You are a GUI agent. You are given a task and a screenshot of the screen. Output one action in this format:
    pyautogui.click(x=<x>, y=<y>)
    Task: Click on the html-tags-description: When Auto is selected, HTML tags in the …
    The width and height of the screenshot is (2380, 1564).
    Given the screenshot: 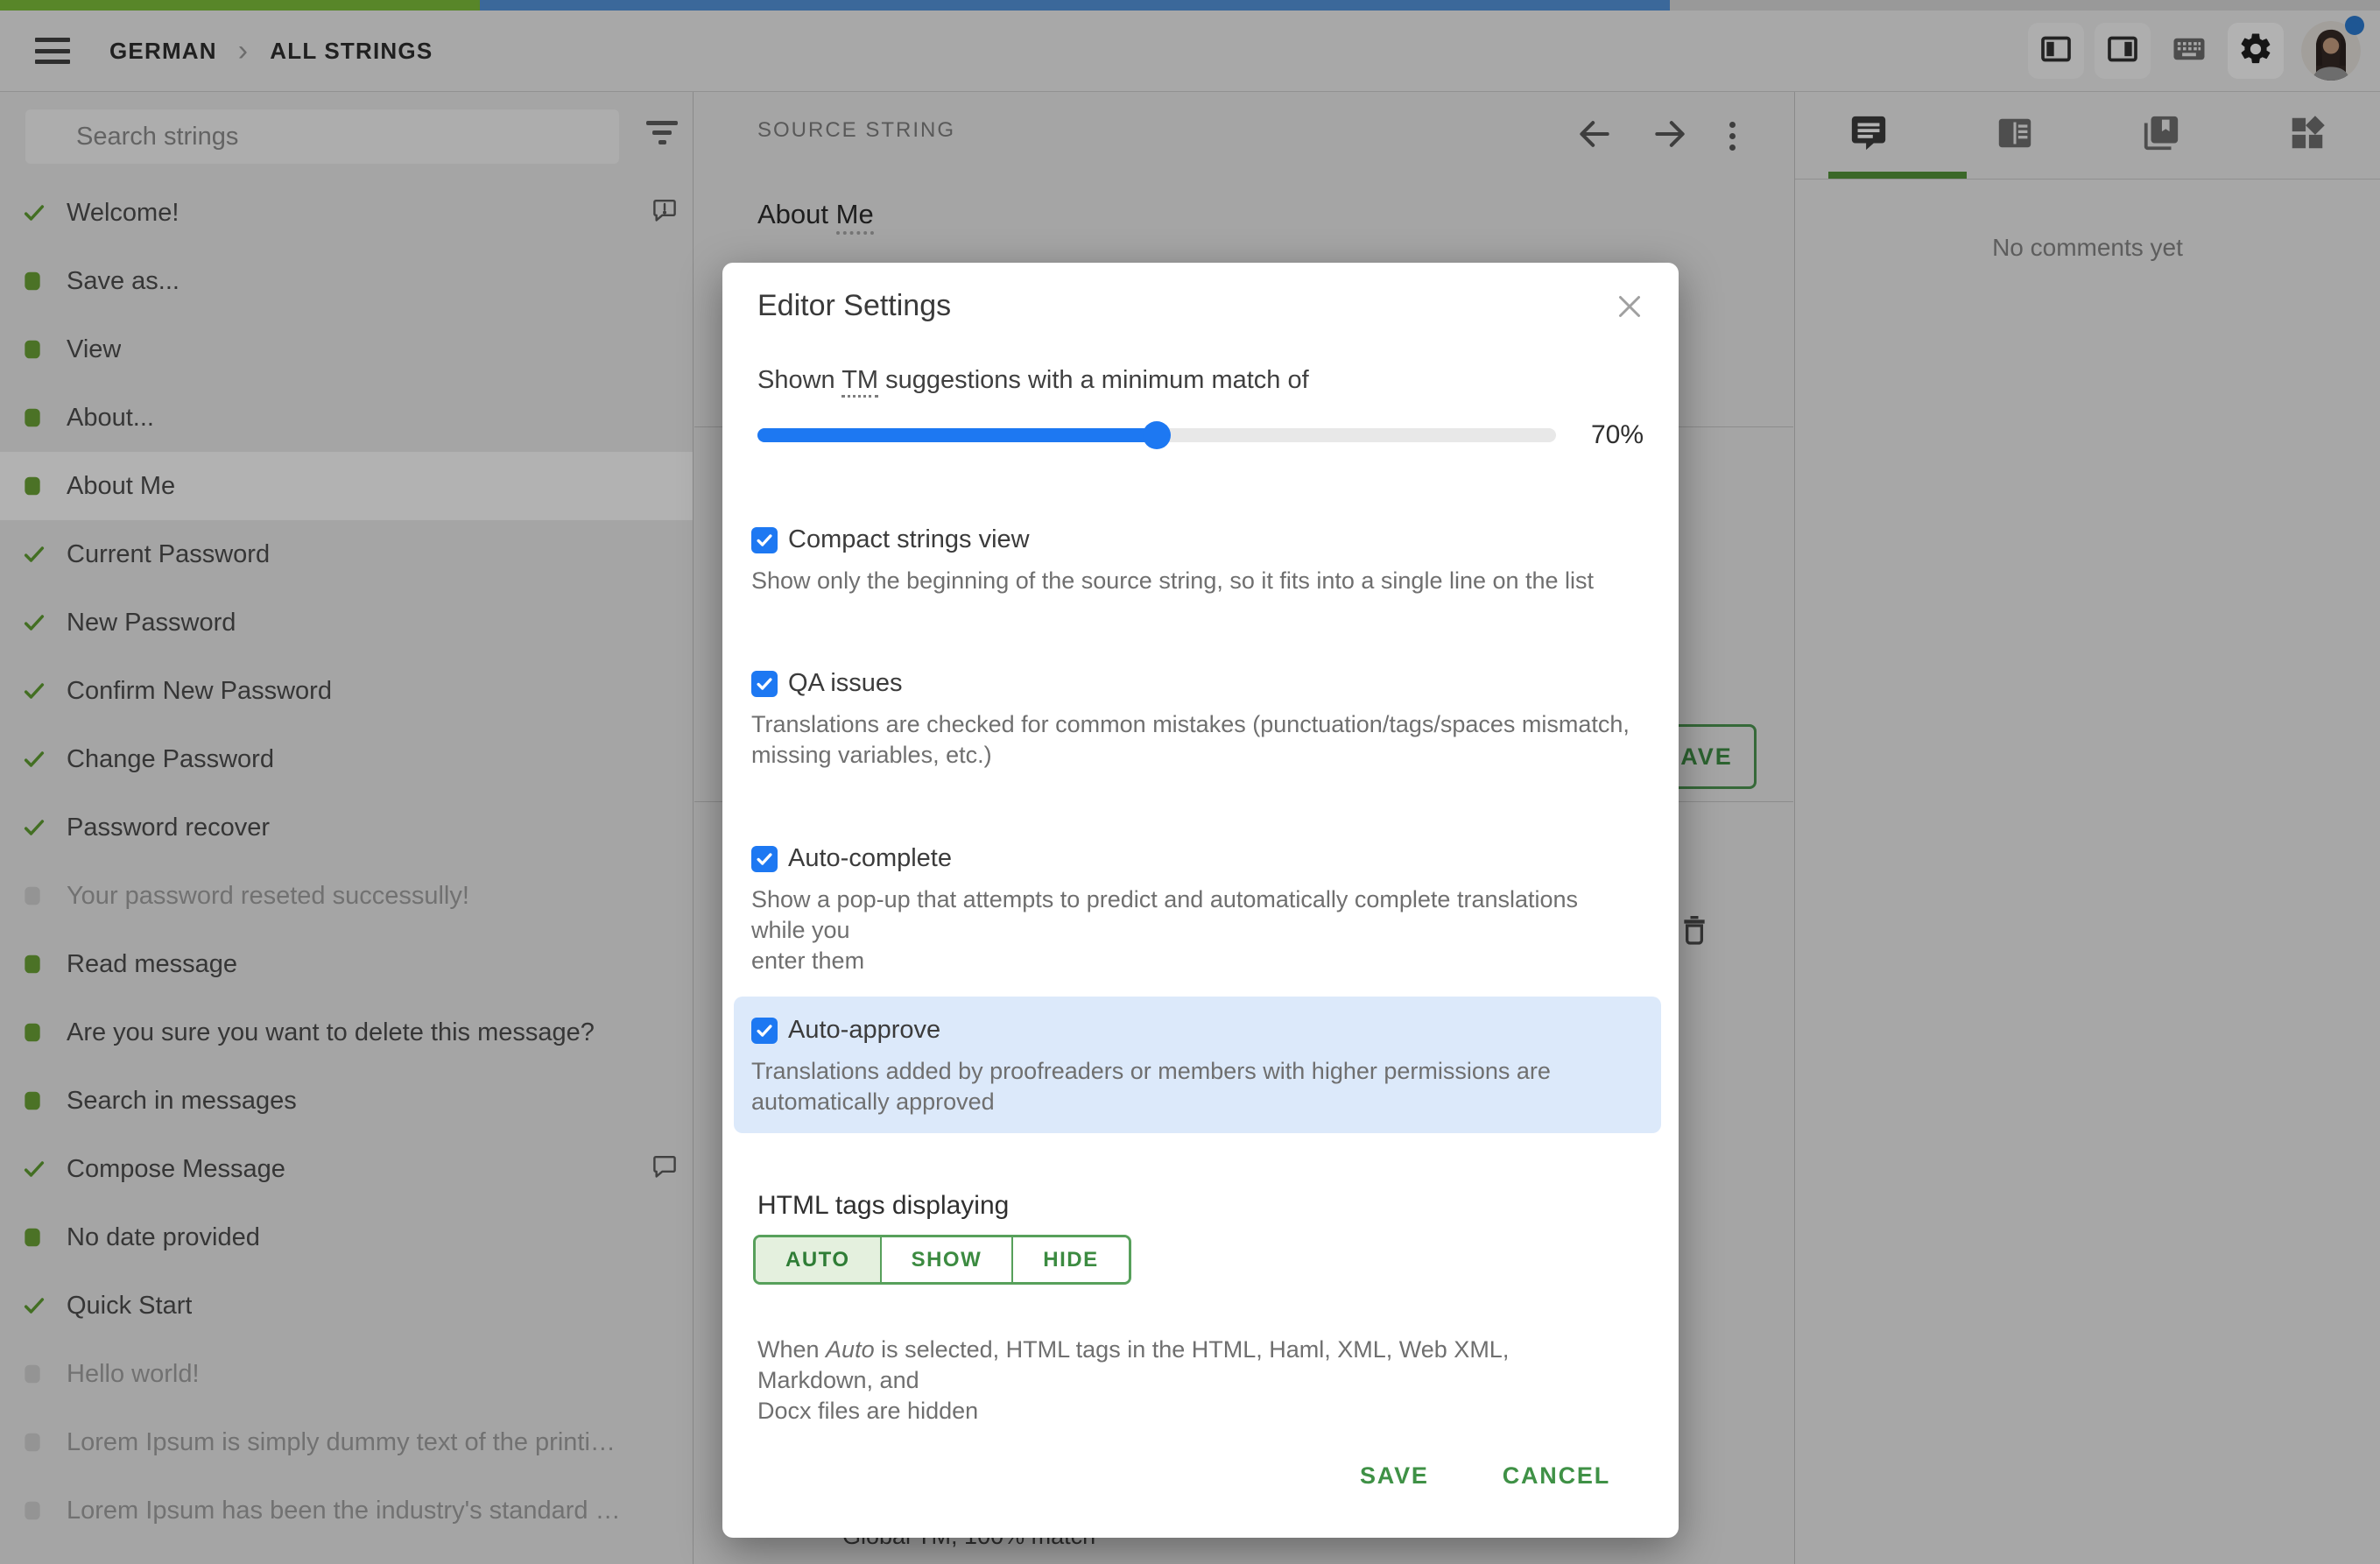 What is the action you would take?
    pyautogui.click(x=1133, y=1380)
    